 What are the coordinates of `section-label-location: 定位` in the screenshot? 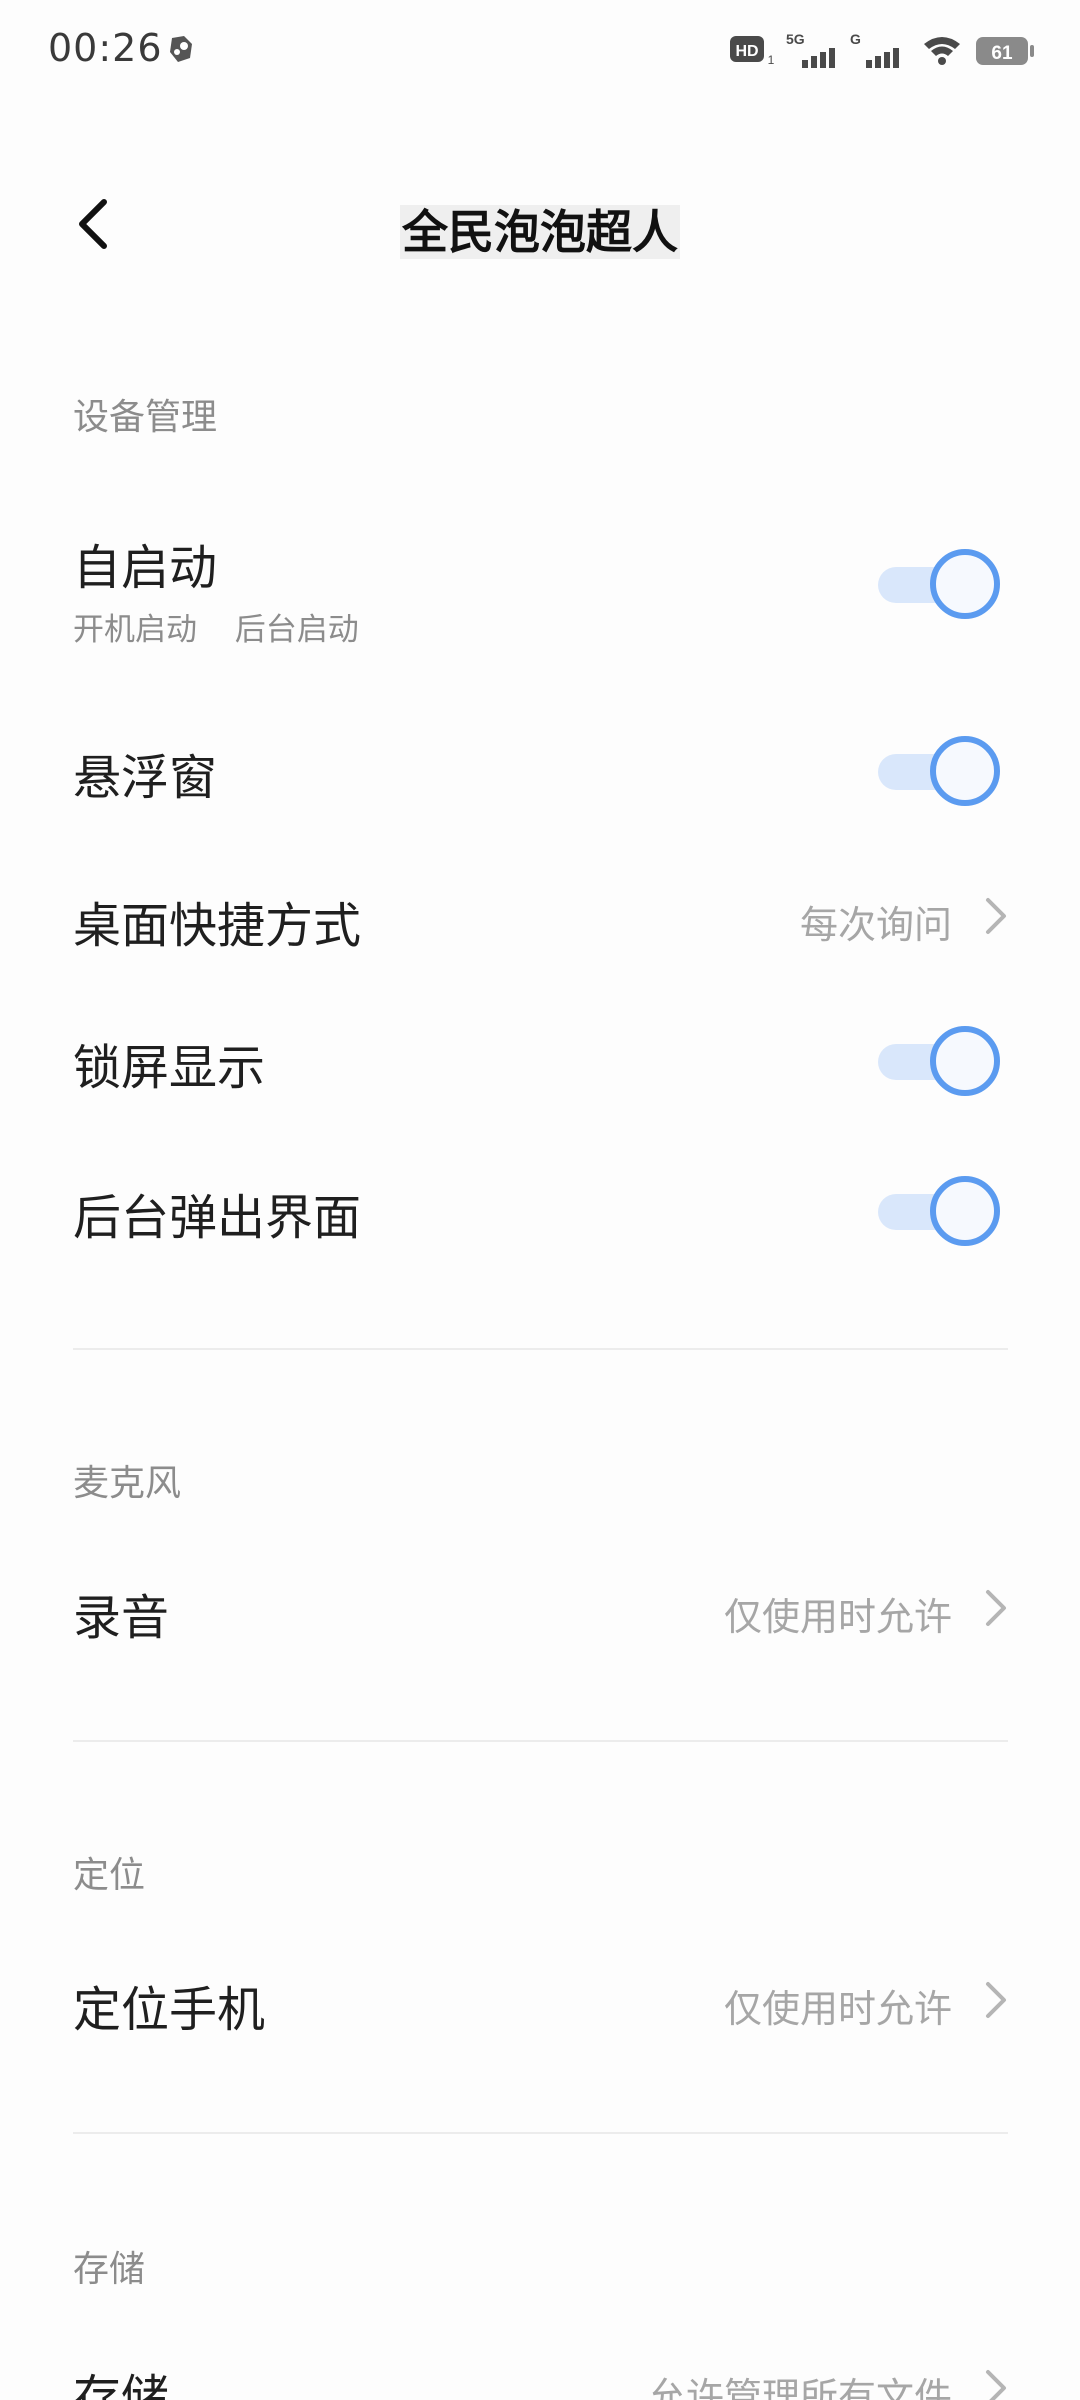 It's located at (109, 1875).